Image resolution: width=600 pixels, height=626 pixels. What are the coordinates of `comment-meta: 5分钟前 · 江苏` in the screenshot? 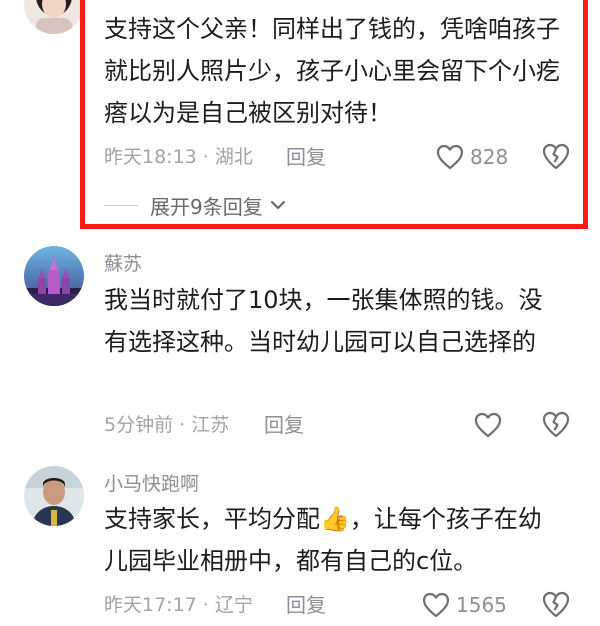 It's located at (166, 425).